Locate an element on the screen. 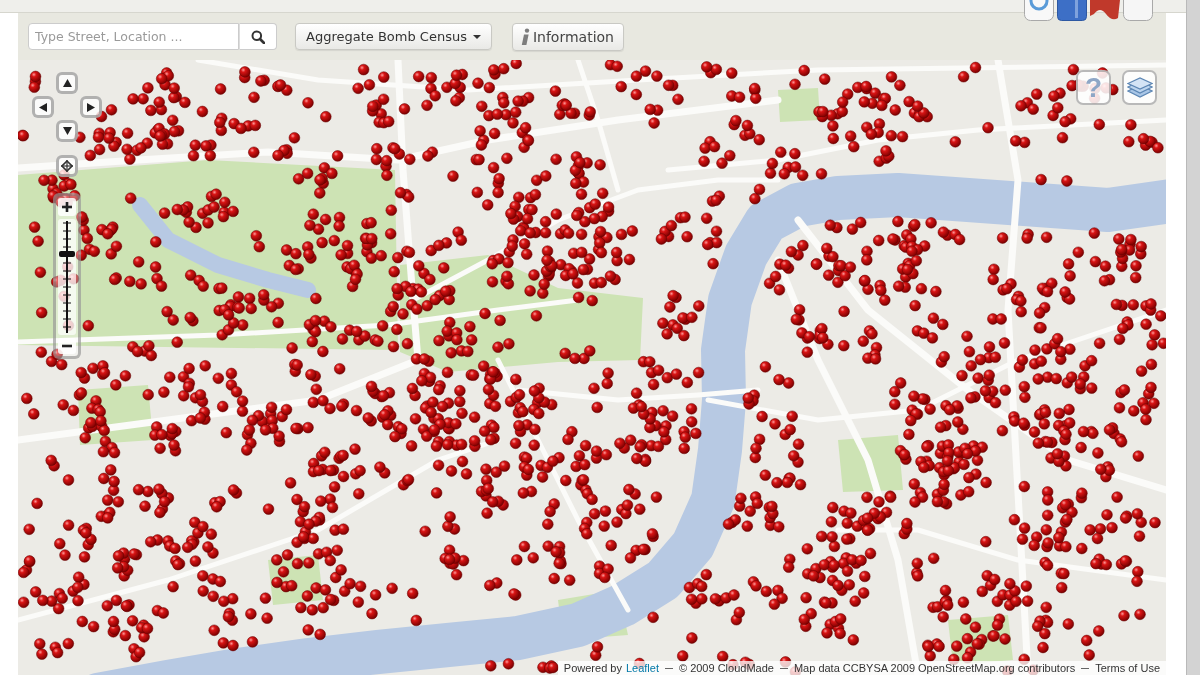  attribution-text: Terms of Use is located at coordinates (1127, 668).